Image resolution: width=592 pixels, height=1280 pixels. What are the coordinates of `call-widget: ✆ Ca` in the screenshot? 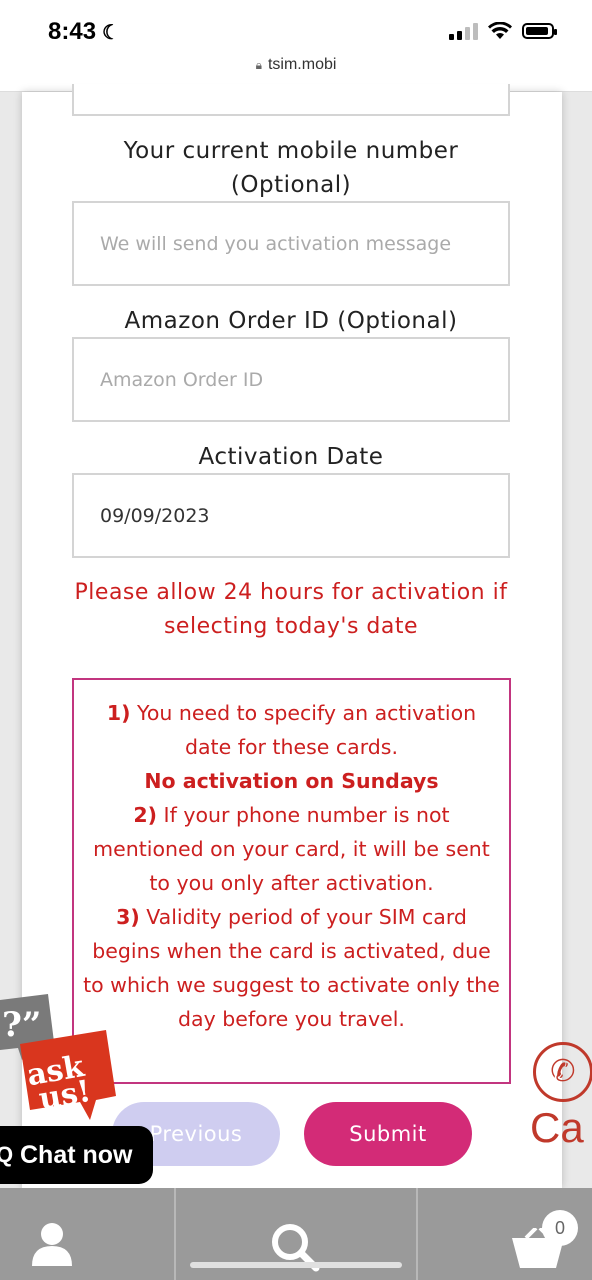 It's located at (560, 1100).